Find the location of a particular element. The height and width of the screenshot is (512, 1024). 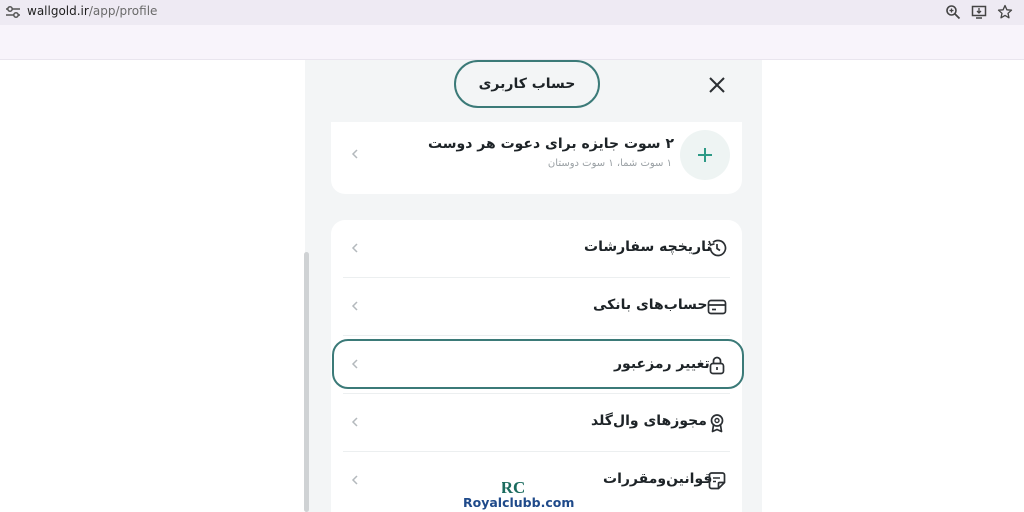

menu-item-label: مجوزهای وال‌گلد is located at coordinates (649, 421).